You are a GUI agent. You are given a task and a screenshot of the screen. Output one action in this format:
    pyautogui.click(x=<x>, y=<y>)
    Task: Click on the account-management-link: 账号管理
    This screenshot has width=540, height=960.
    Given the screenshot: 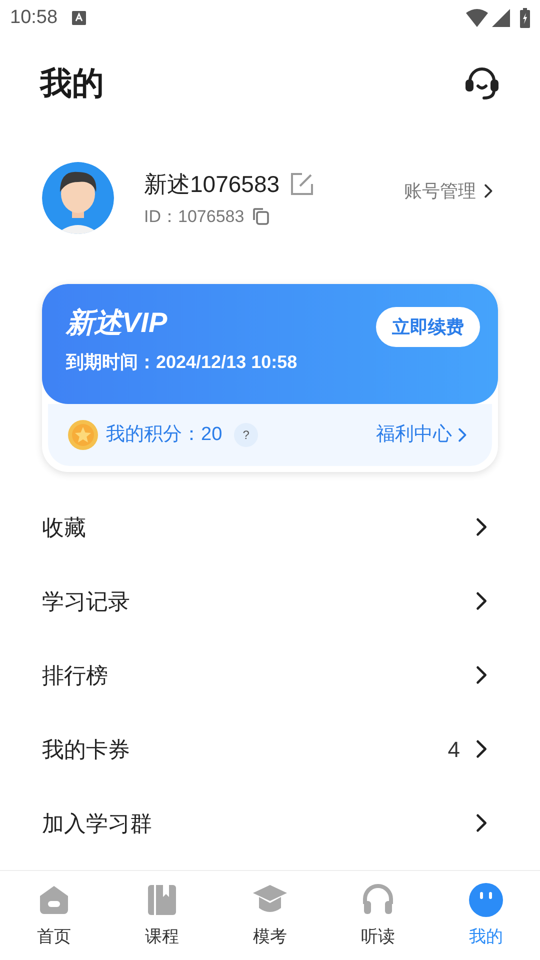 What is the action you would take?
    pyautogui.click(x=451, y=191)
    